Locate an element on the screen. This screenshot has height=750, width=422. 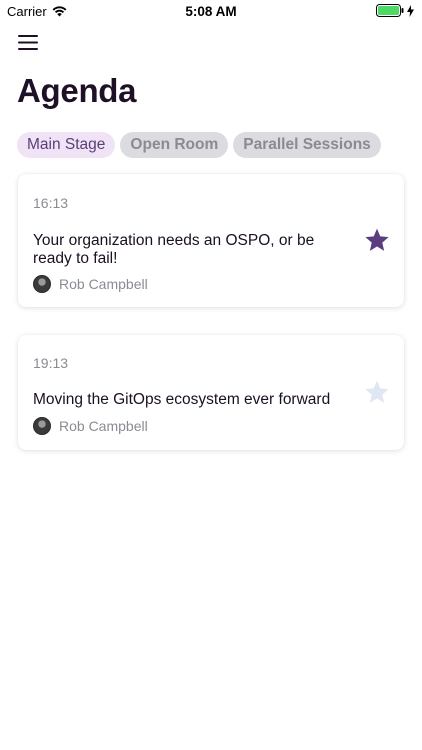
tab-open-room: Open Room is located at coordinates (174, 145).